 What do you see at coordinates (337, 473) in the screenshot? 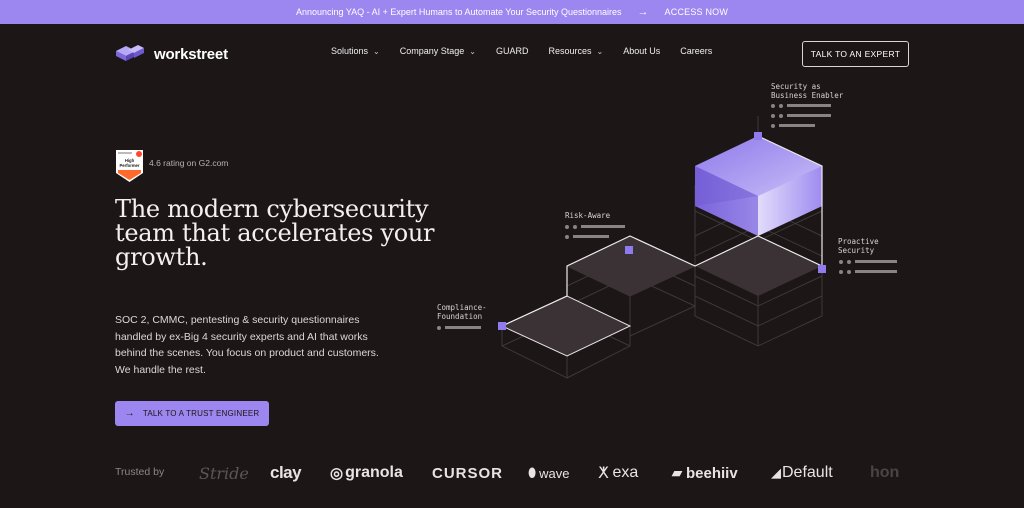
I see `granola-icon: ◎` at bounding box center [337, 473].